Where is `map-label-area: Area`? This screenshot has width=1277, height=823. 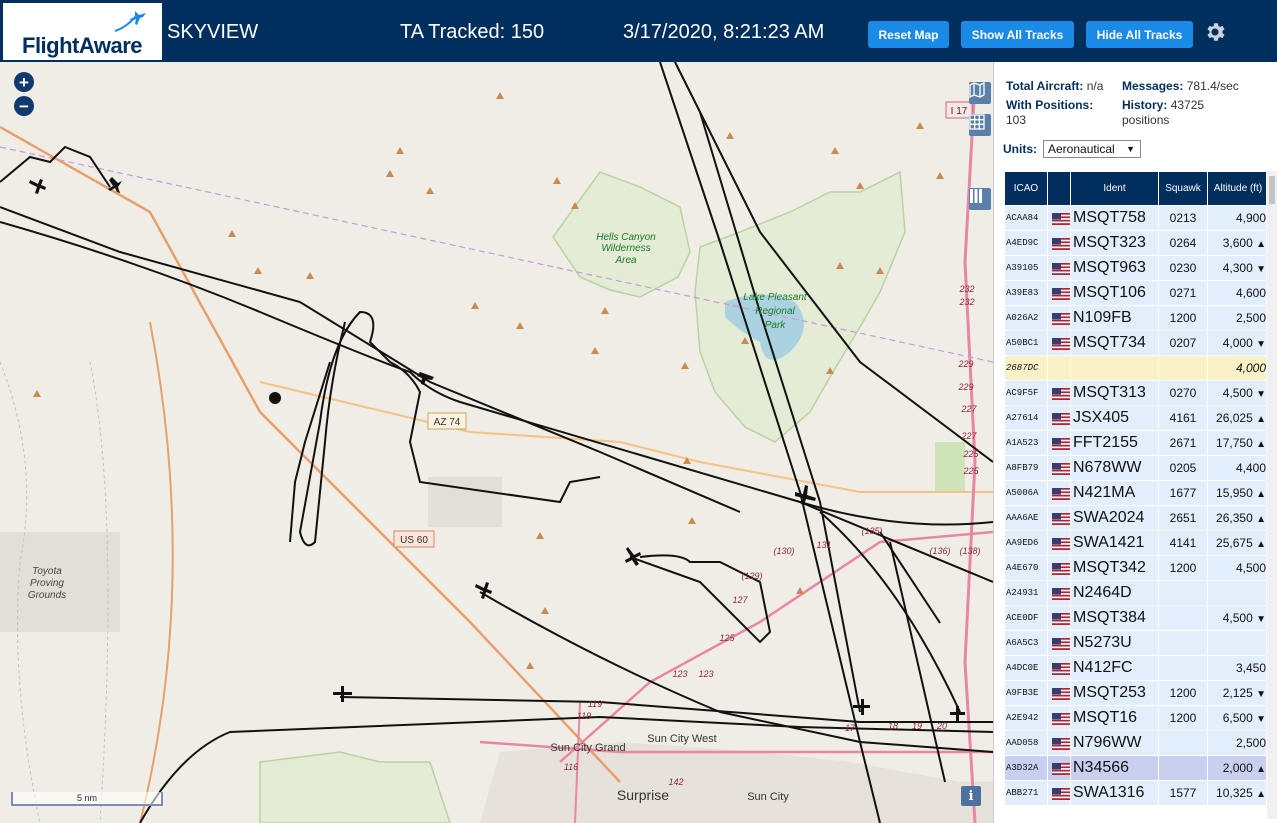
map-label-area: Area is located at coordinates (625, 260).